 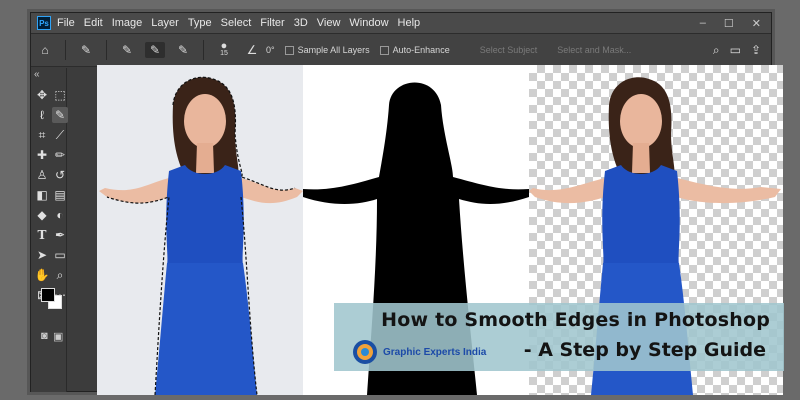 What do you see at coordinates (333, 49) in the screenshot?
I see `sample-all-layers-label: Sample All Layers` at bounding box center [333, 49].